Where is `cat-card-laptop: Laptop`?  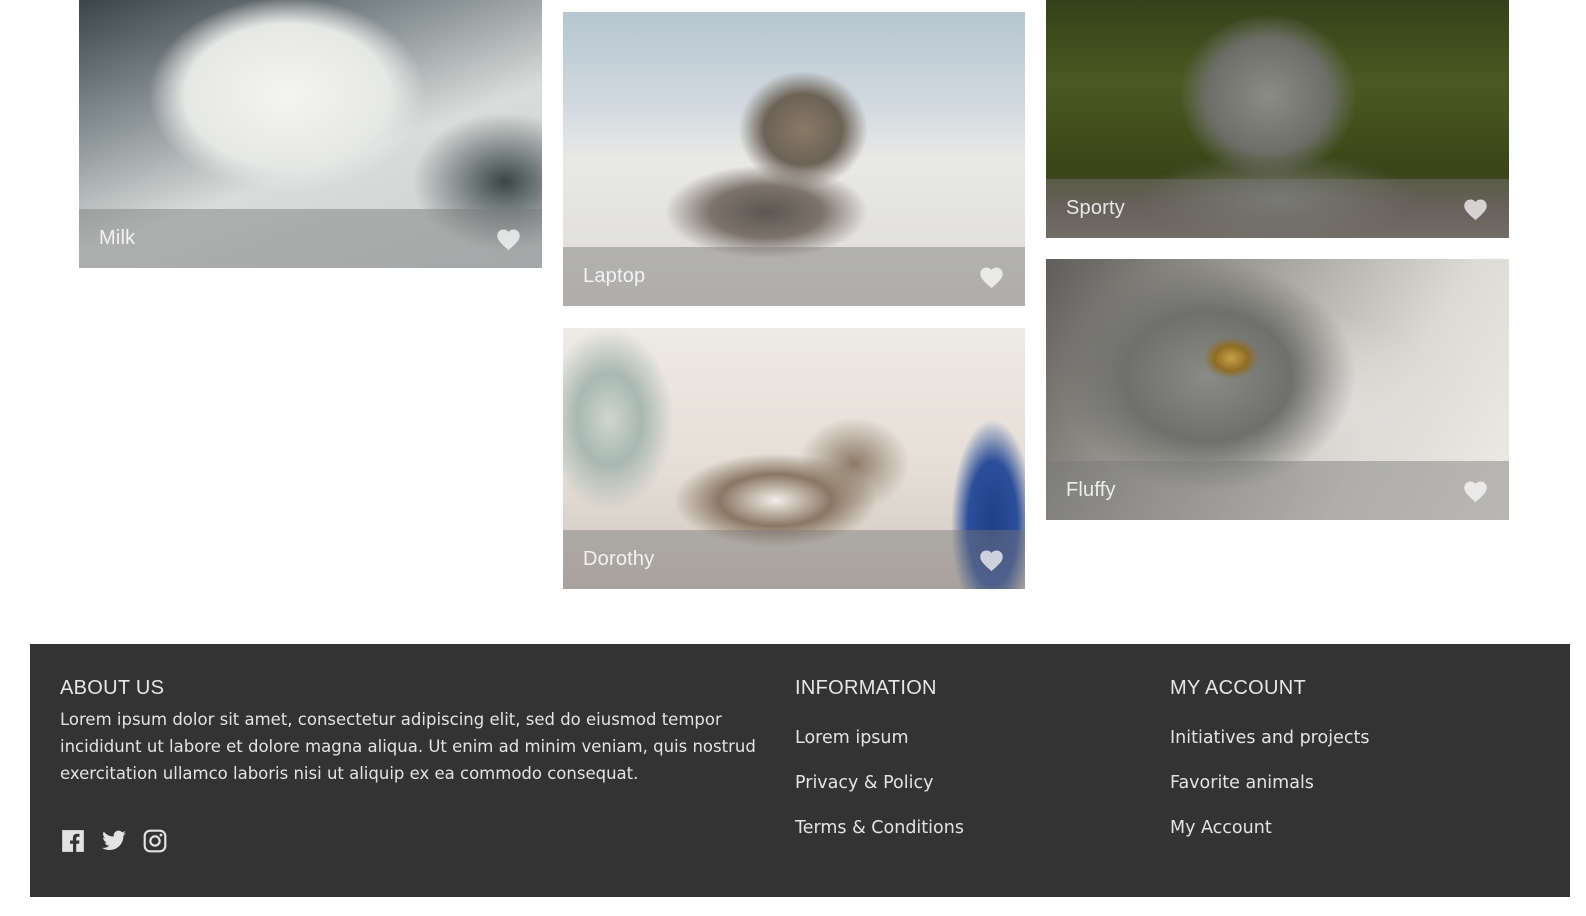
cat-card-laptop: Laptop is located at coordinates (794, 159).